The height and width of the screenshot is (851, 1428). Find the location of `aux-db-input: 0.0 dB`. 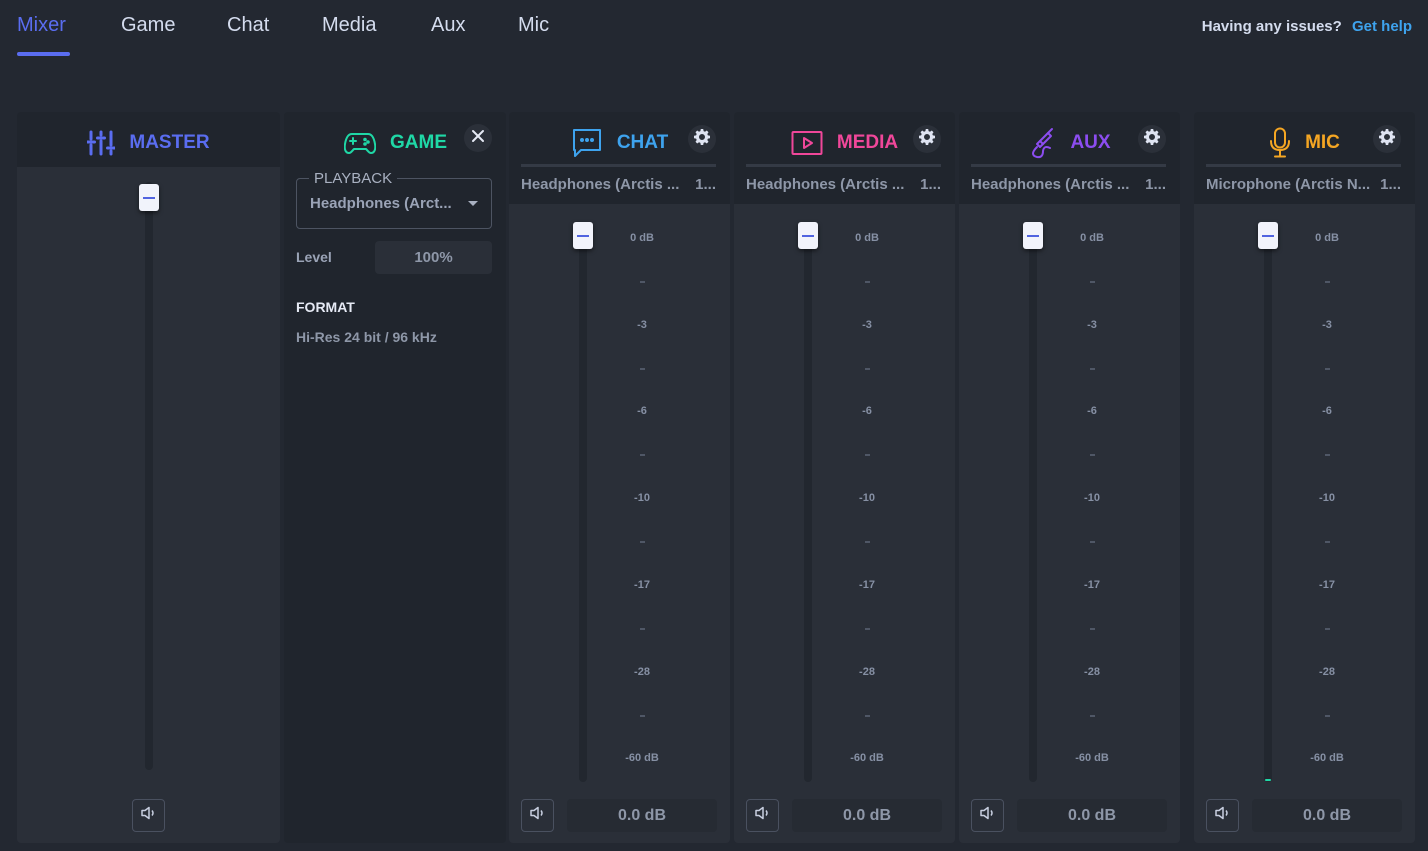

aux-db-input: 0.0 dB is located at coordinates (1092, 815).